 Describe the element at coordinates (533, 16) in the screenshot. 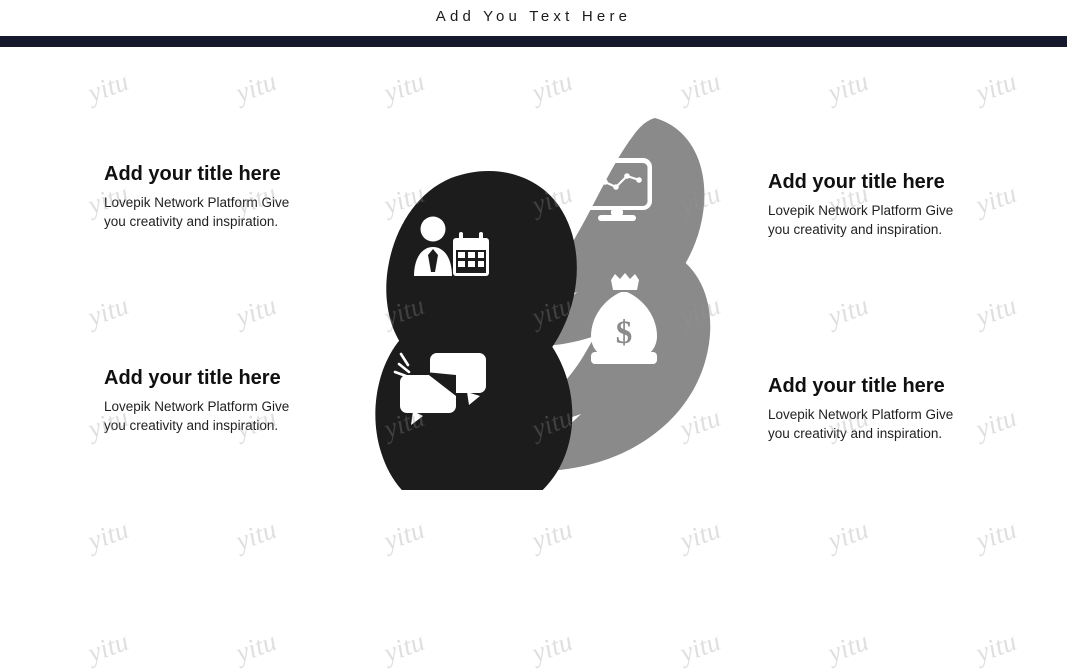

I see `page-title: Add You Text Here` at that location.